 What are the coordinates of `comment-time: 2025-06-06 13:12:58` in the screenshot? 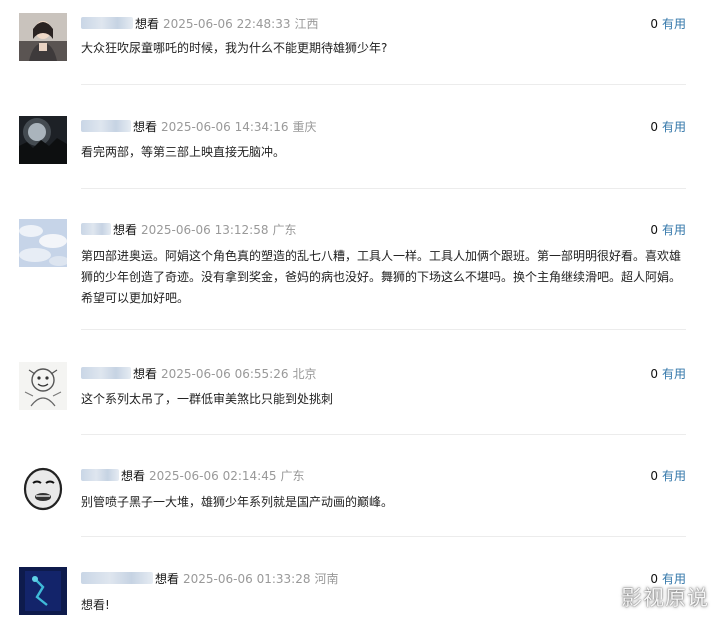 It's located at (205, 230).